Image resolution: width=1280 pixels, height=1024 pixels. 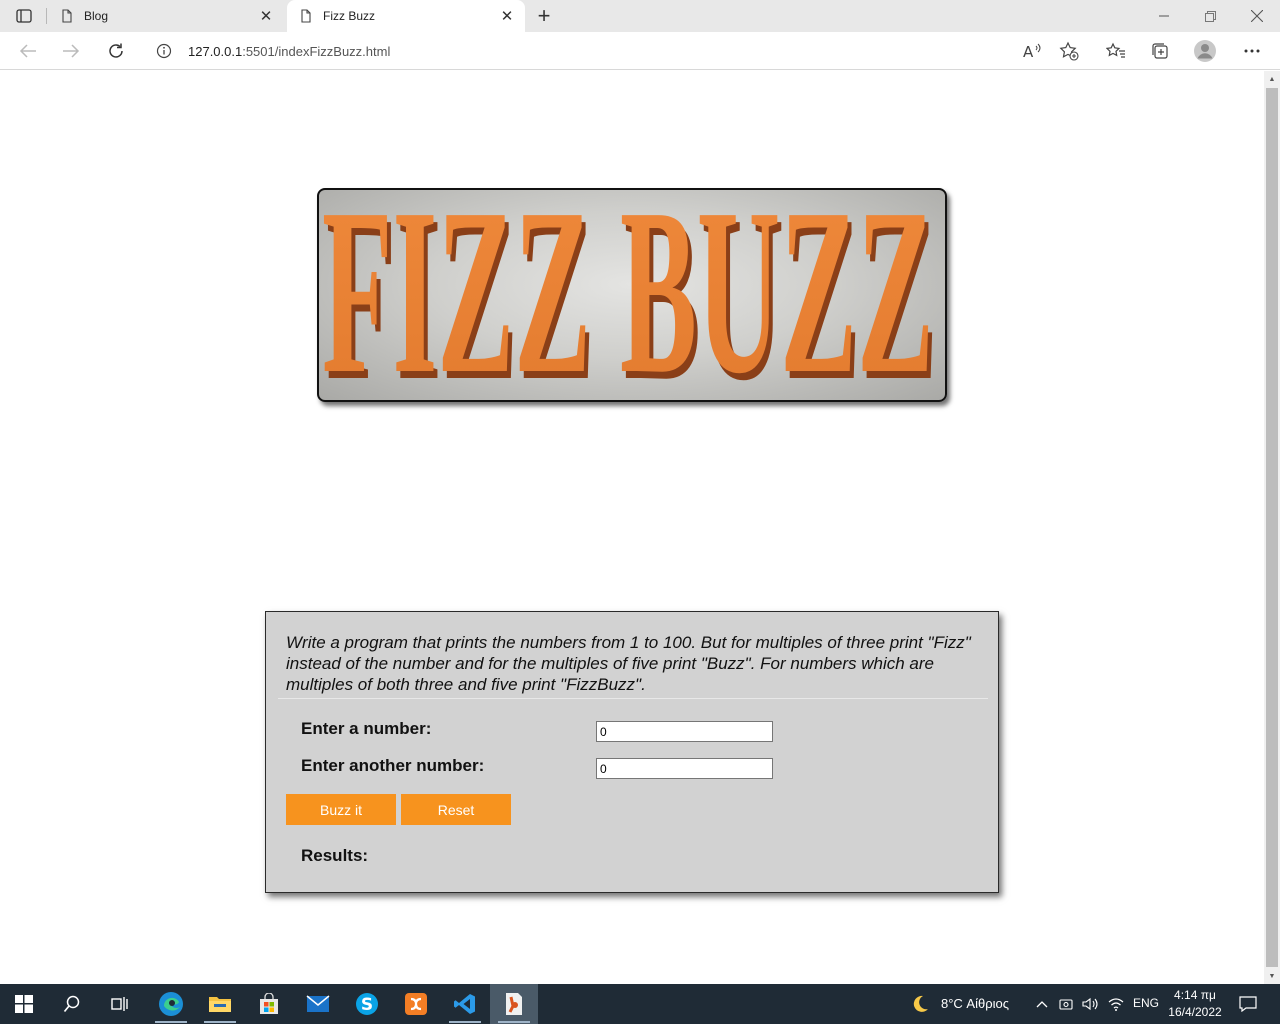 I want to click on forward-icon, so click(x=71, y=51).